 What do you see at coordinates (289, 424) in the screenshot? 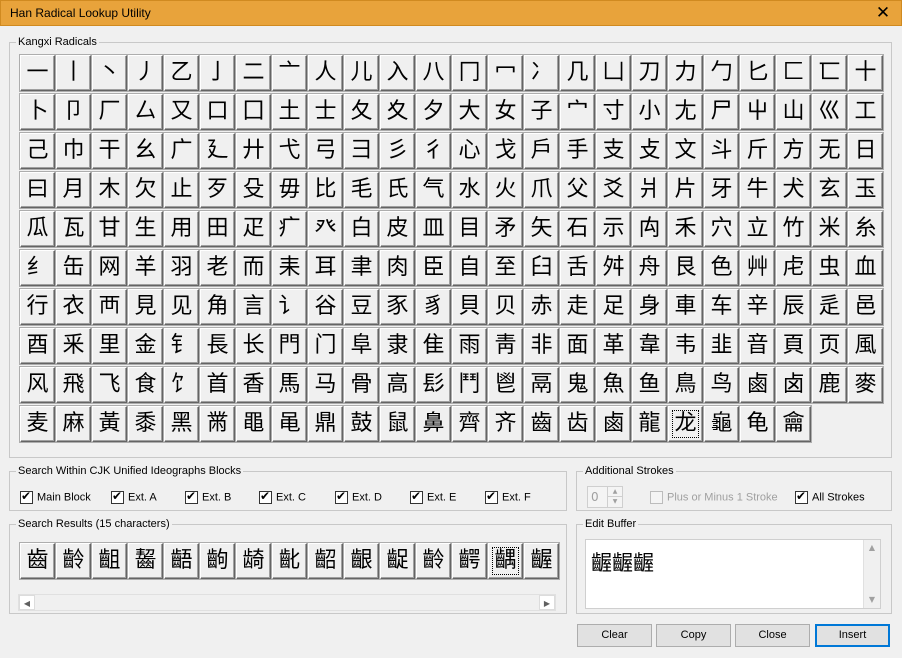
I see `radical-button: 黾` at bounding box center [289, 424].